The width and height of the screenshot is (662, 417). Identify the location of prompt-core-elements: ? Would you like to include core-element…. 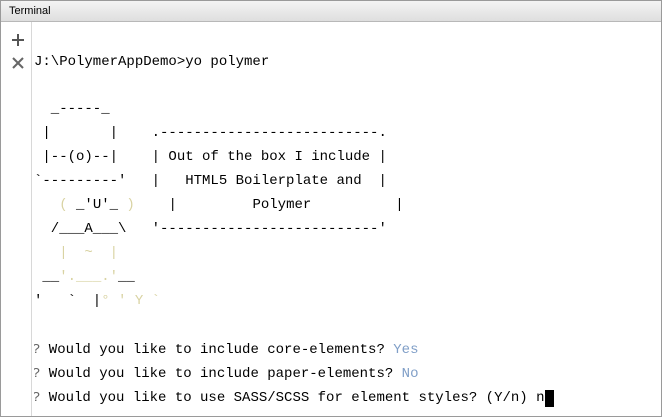
(226, 350).